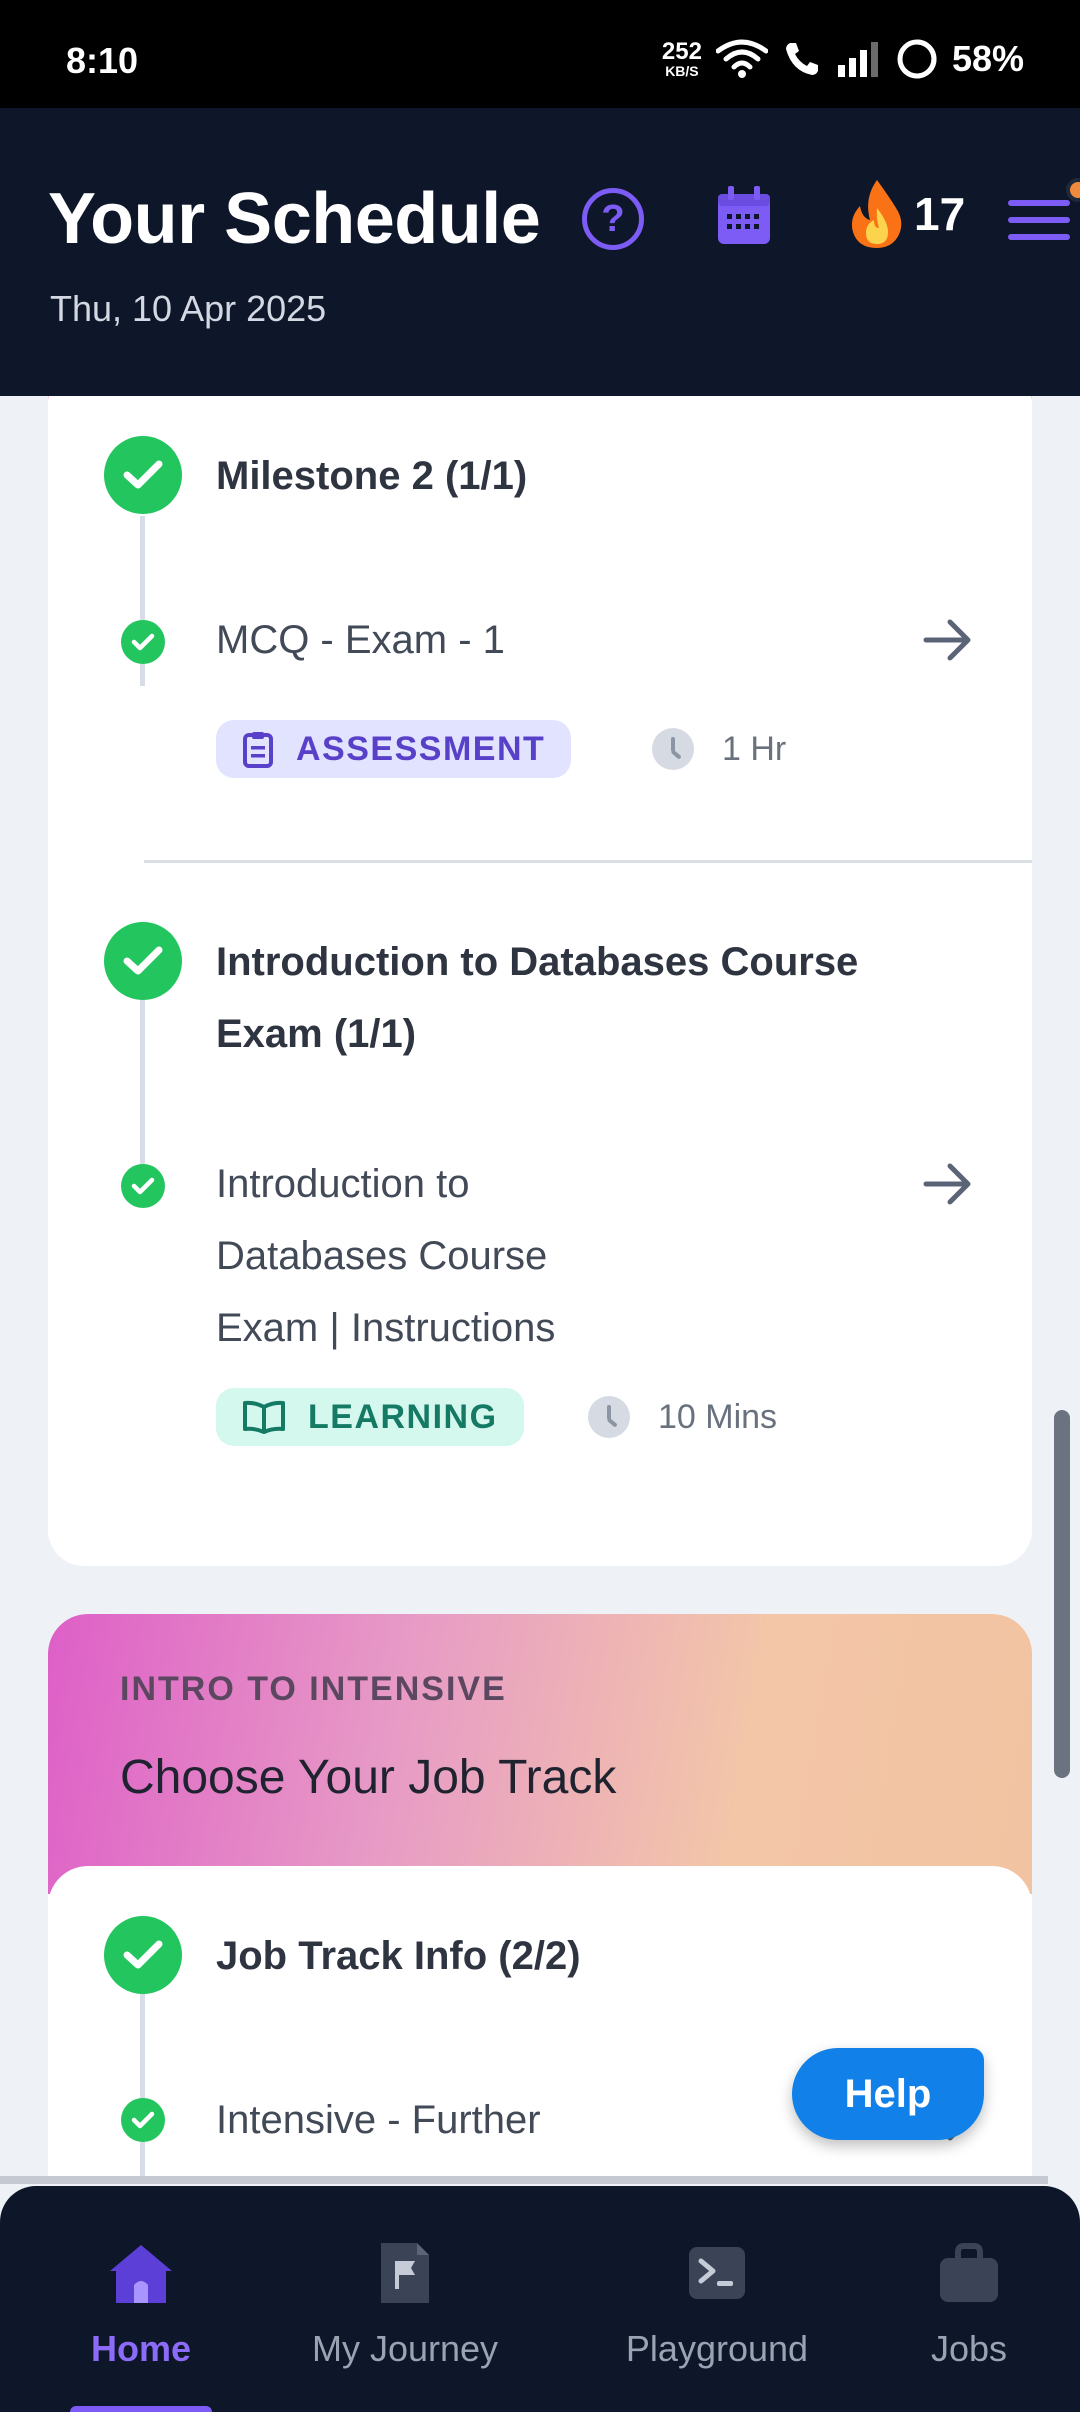 The width and height of the screenshot is (1080, 2412). What do you see at coordinates (969, 2272) in the screenshot?
I see `briefcase-icon` at bounding box center [969, 2272].